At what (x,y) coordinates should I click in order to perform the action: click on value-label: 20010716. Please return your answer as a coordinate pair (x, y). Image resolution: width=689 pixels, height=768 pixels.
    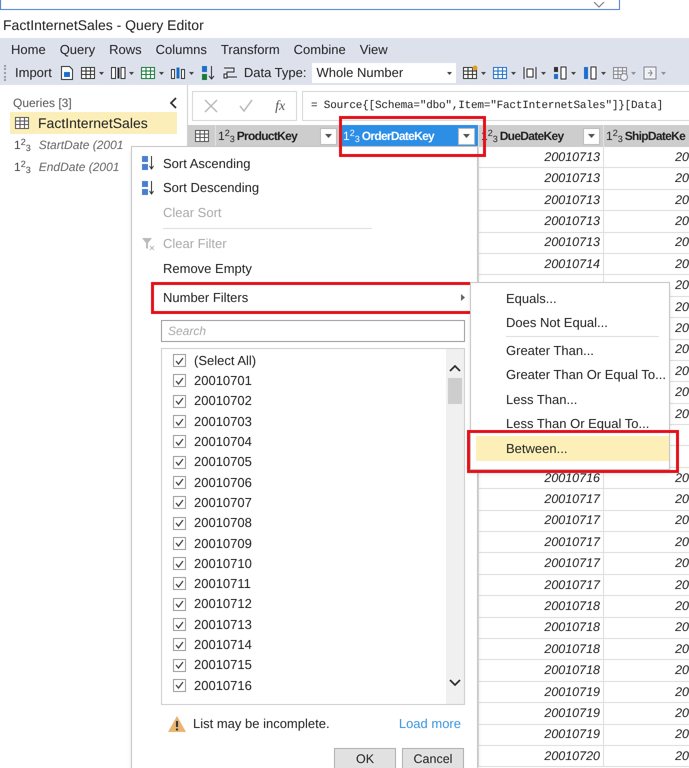
    Looking at the image, I should click on (223, 686).